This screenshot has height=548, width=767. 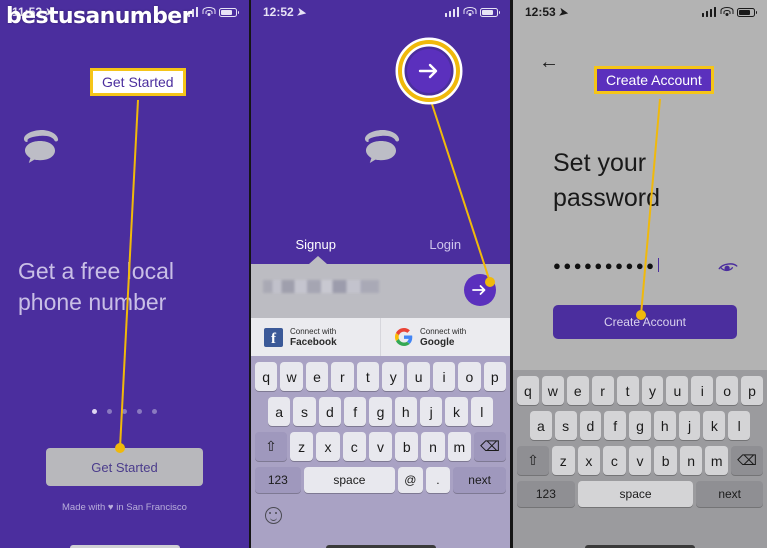 I want to click on emoji-icon, so click(x=273, y=515).